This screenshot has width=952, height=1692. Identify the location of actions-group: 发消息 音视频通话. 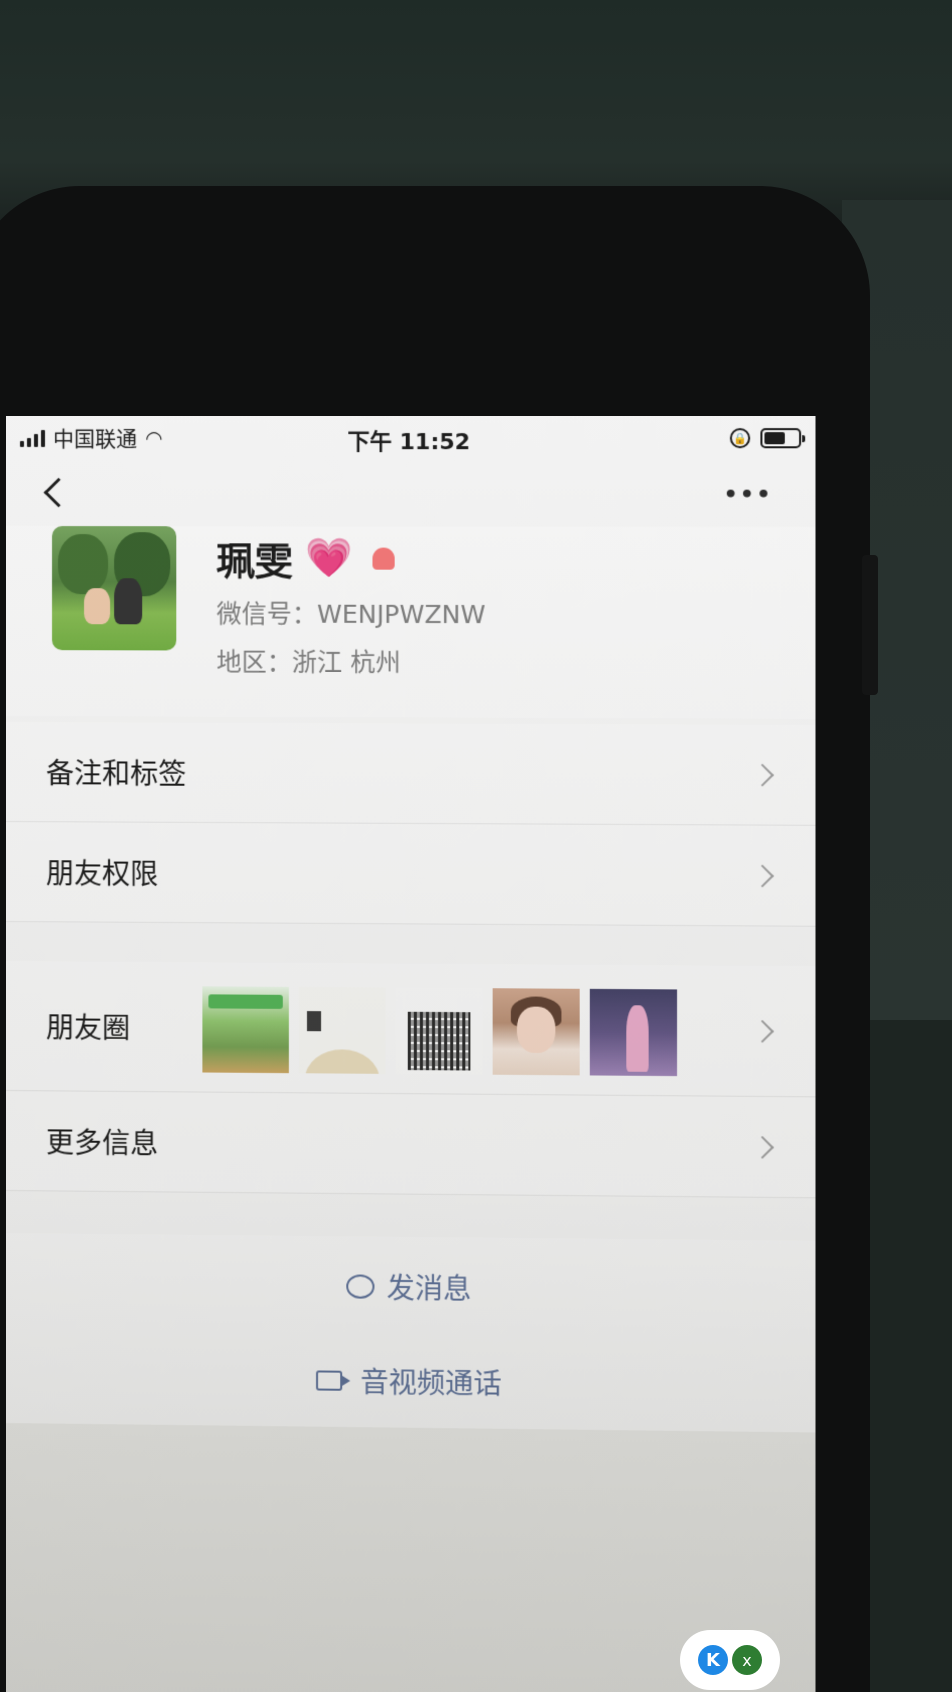
(411, 1333).